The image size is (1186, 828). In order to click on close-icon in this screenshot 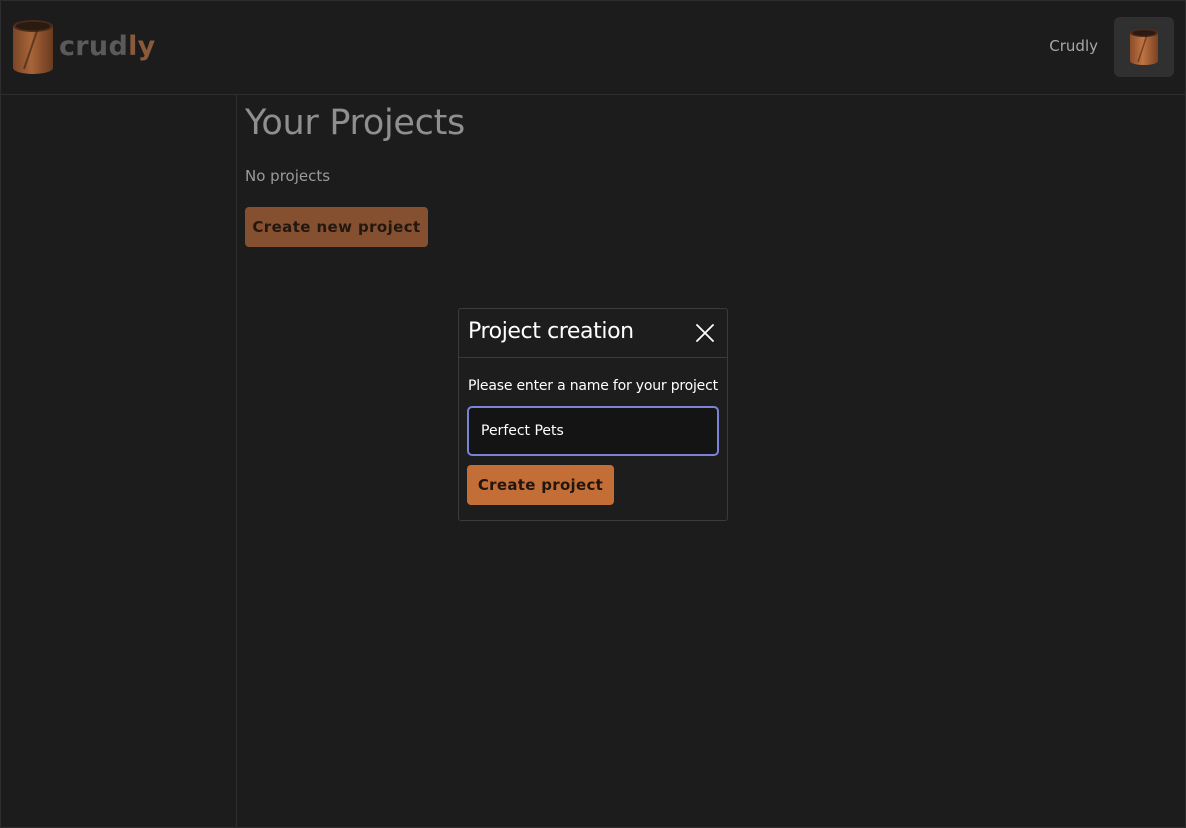, I will do `click(705, 333)`.